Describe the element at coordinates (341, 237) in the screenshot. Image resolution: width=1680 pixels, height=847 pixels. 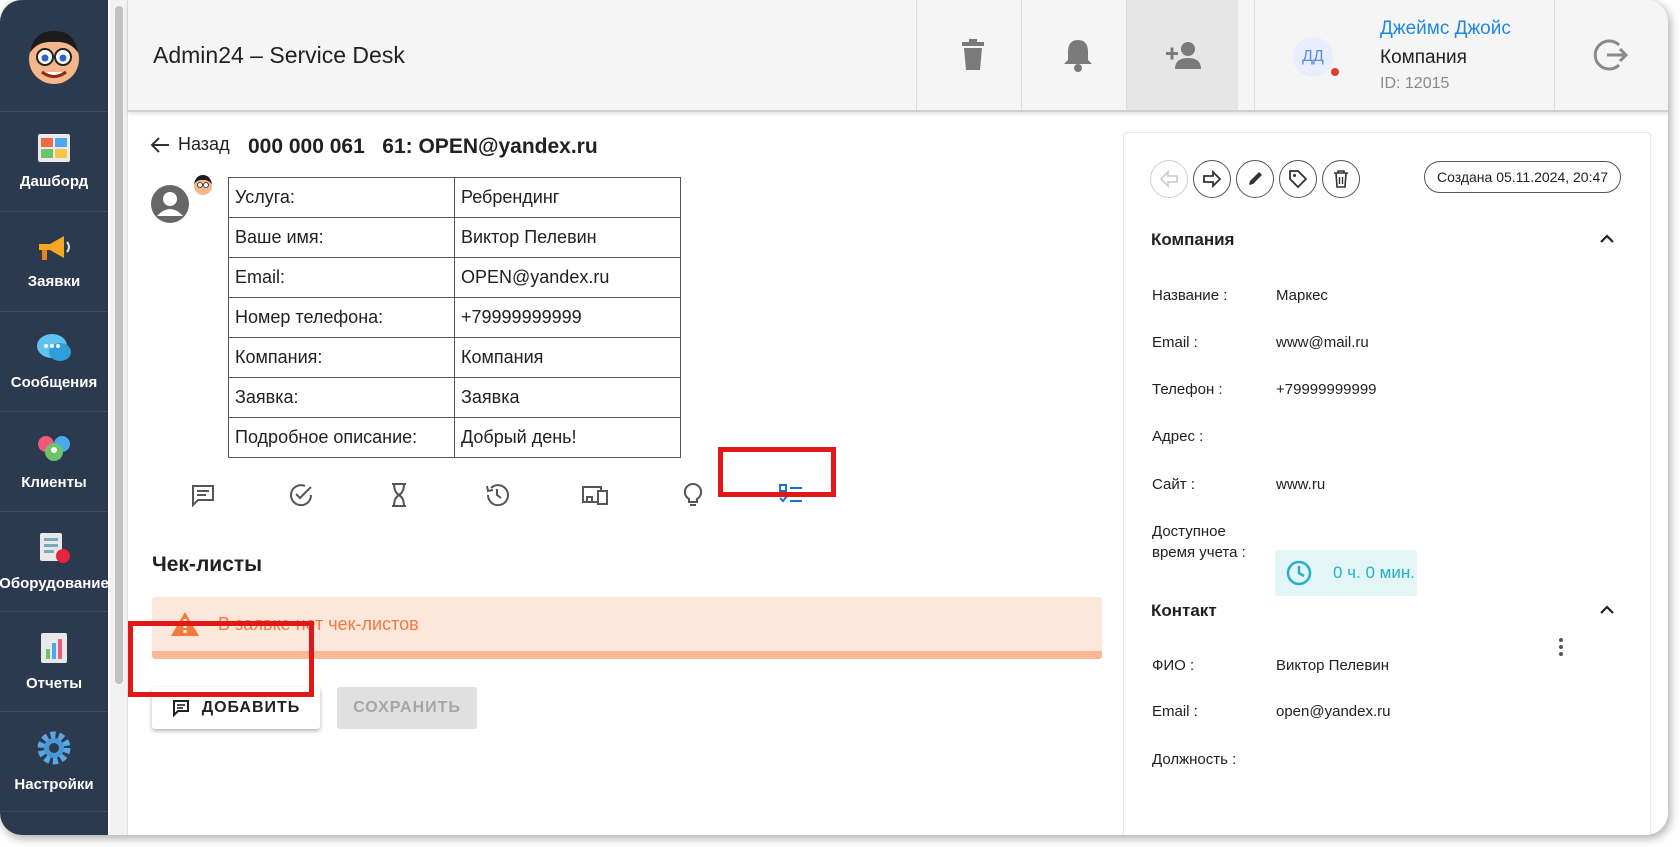
I see `form-field-label: Ваше имя:` at that location.